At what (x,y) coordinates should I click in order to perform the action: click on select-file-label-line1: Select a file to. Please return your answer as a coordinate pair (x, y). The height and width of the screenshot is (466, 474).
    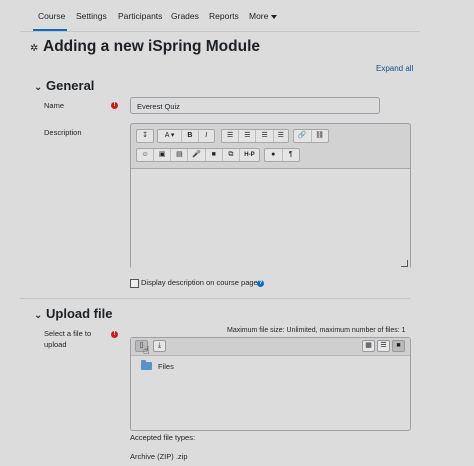
    Looking at the image, I should click on (68, 333).